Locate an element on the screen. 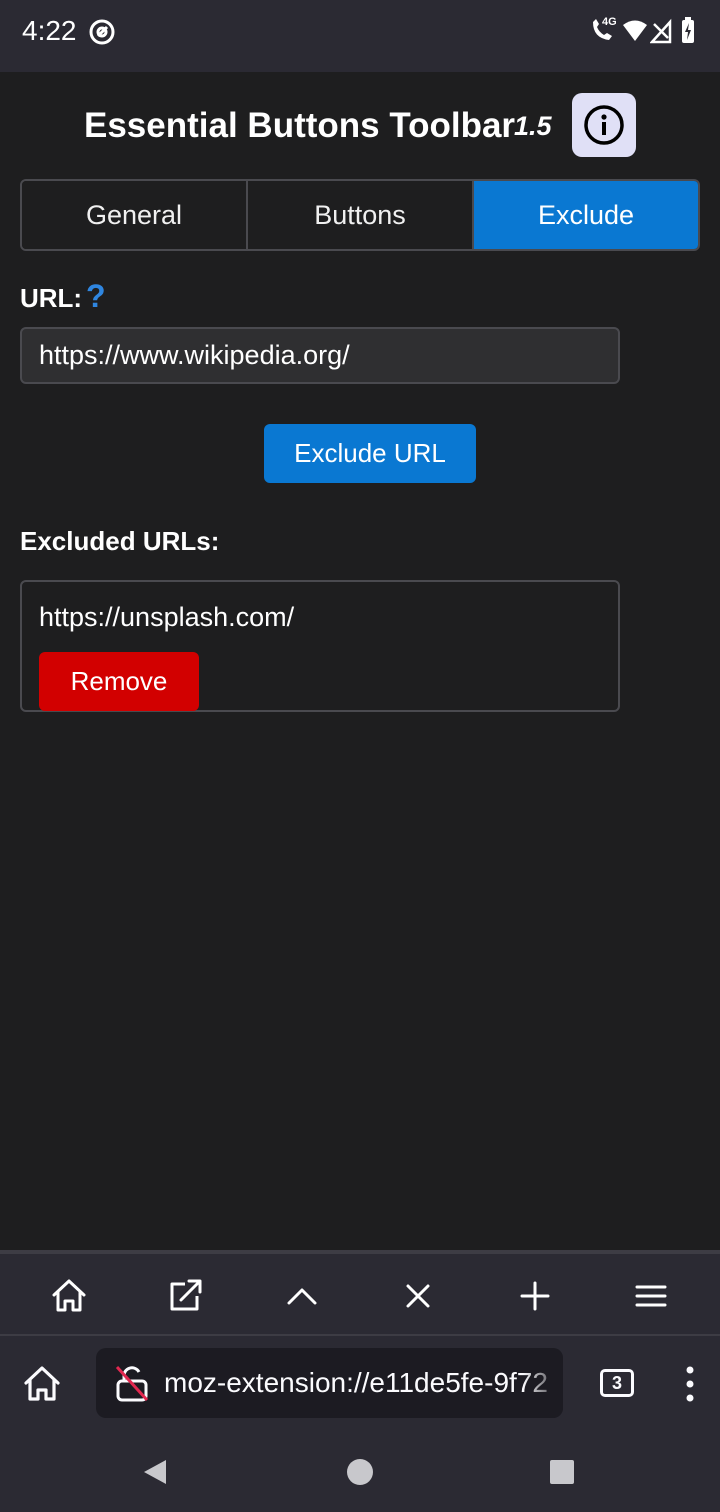  info-button is located at coordinates (604, 125).